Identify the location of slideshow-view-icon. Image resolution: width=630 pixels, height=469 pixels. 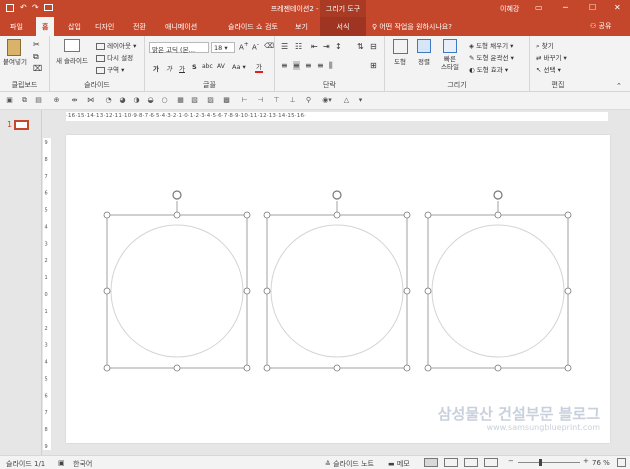
(491, 462).